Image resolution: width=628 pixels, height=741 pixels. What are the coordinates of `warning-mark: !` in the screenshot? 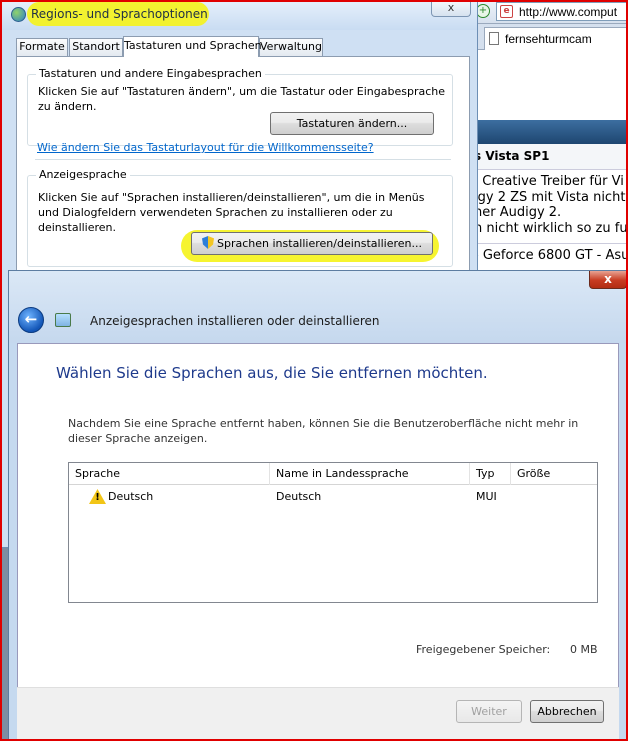 It's located at (97, 497).